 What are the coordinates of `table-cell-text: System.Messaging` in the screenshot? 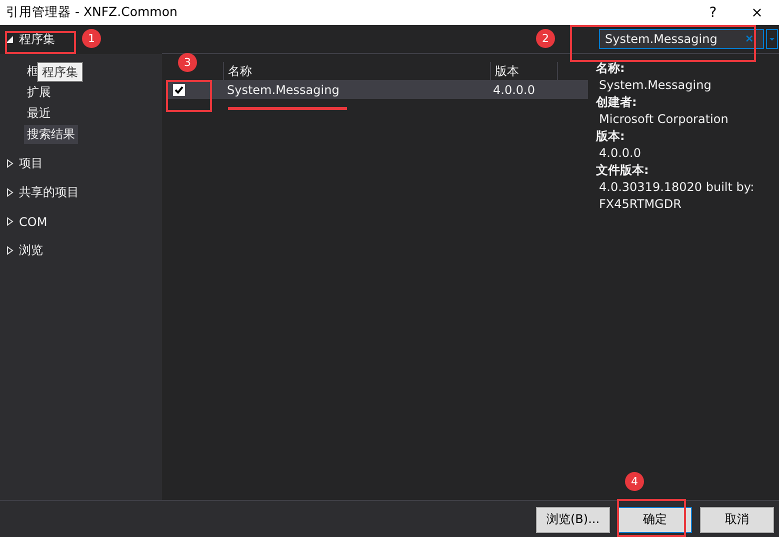 It's located at (283, 90).